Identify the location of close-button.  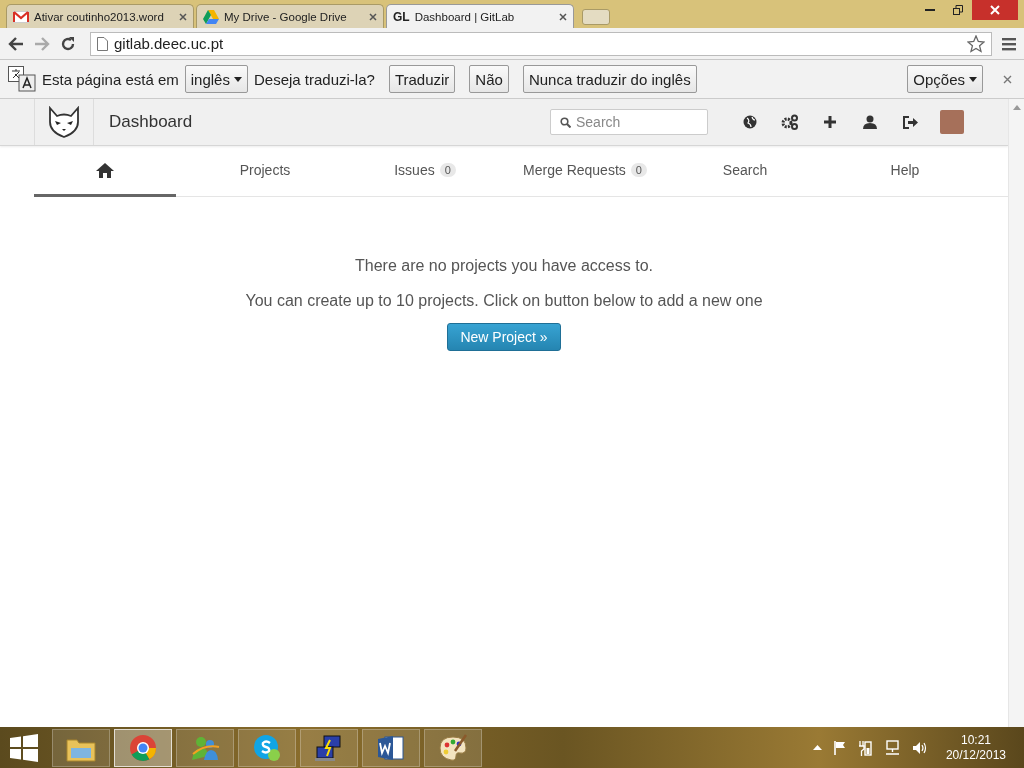
(995, 10).